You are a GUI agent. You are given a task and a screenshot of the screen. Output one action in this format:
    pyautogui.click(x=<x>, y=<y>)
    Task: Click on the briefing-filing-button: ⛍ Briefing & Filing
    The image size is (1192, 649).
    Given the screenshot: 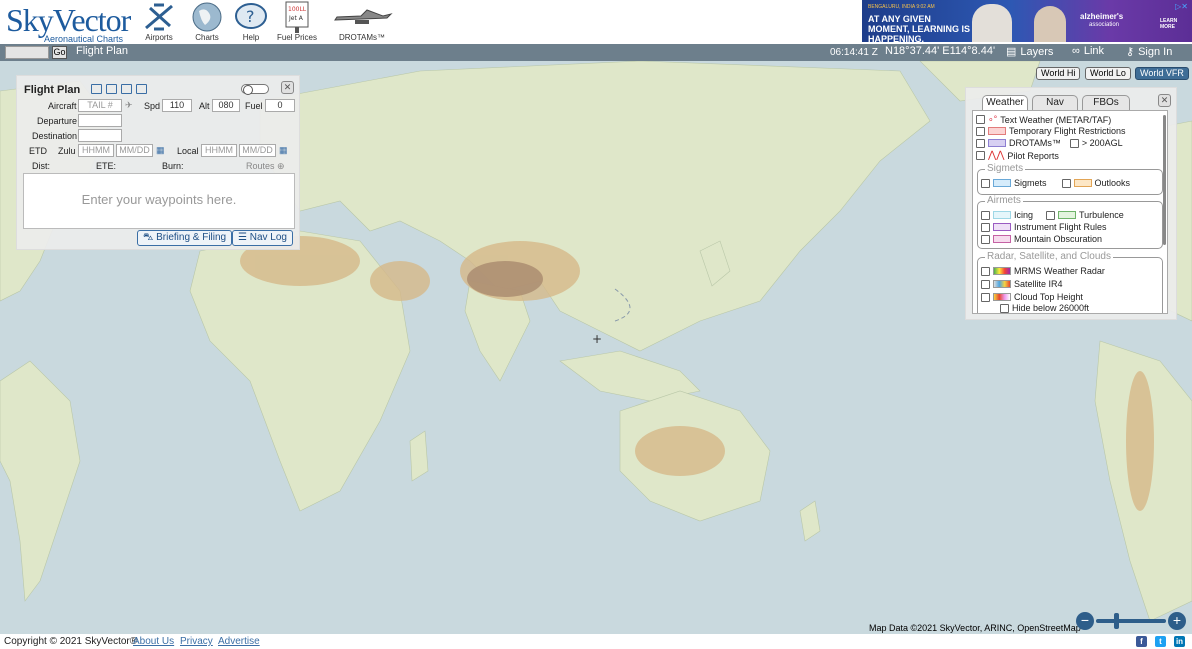 What is the action you would take?
    pyautogui.click(x=185, y=238)
    